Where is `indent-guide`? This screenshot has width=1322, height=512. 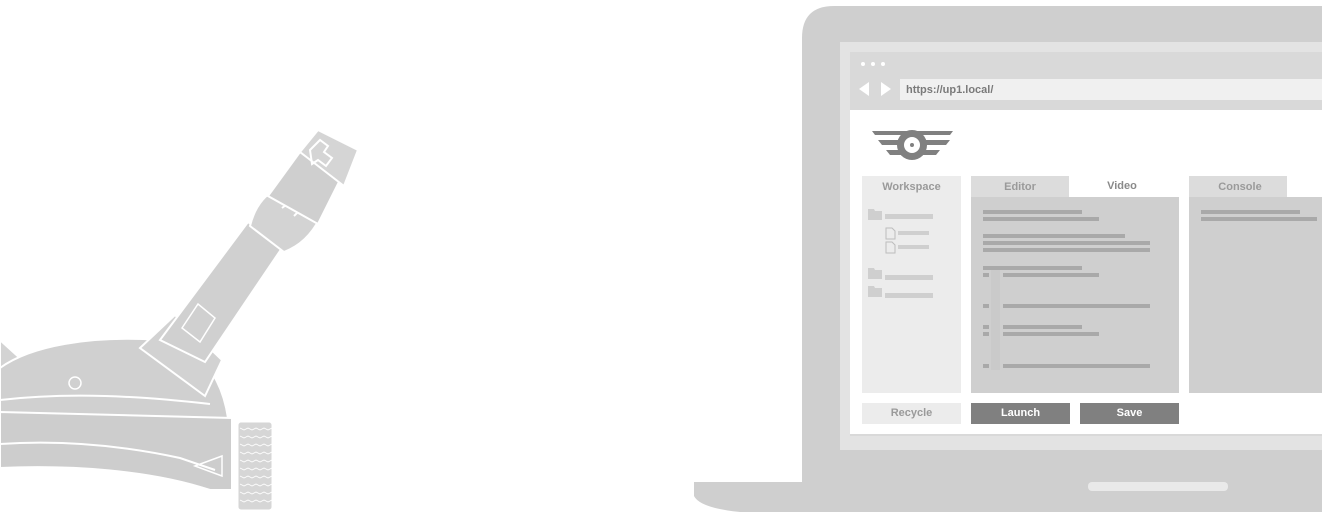 indent-guide is located at coordinates (995, 320).